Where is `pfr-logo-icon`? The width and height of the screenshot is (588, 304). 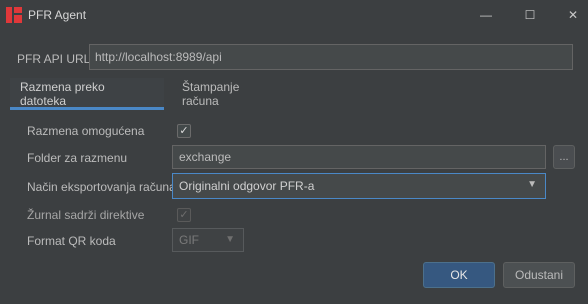
pfr-logo-icon is located at coordinates (14, 15).